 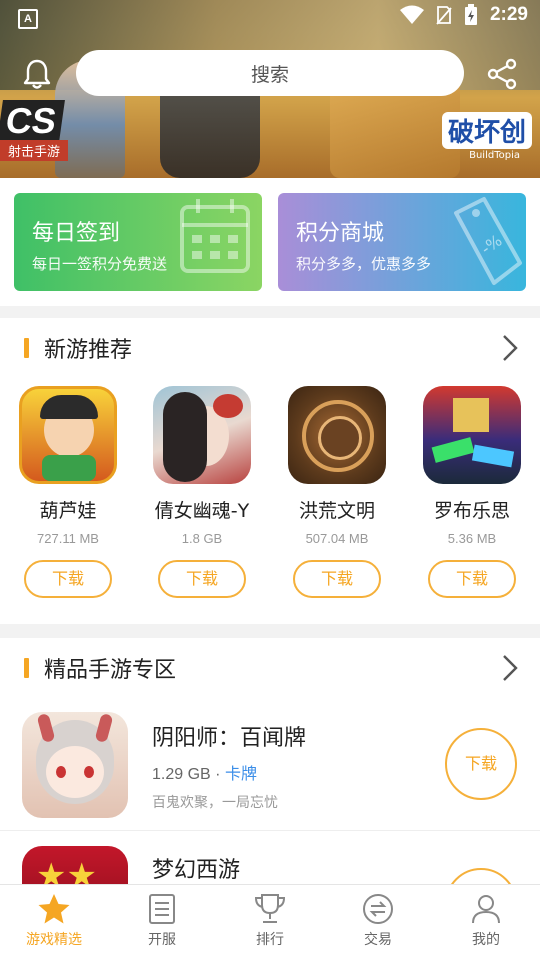 What do you see at coordinates (470, 14) in the screenshot?
I see `battery-charging-icon` at bounding box center [470, 14].